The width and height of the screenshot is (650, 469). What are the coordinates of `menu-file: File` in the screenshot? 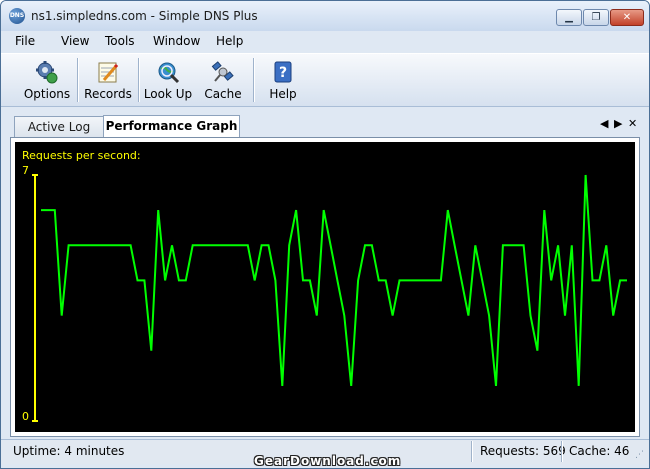 It's located at (25, 41).